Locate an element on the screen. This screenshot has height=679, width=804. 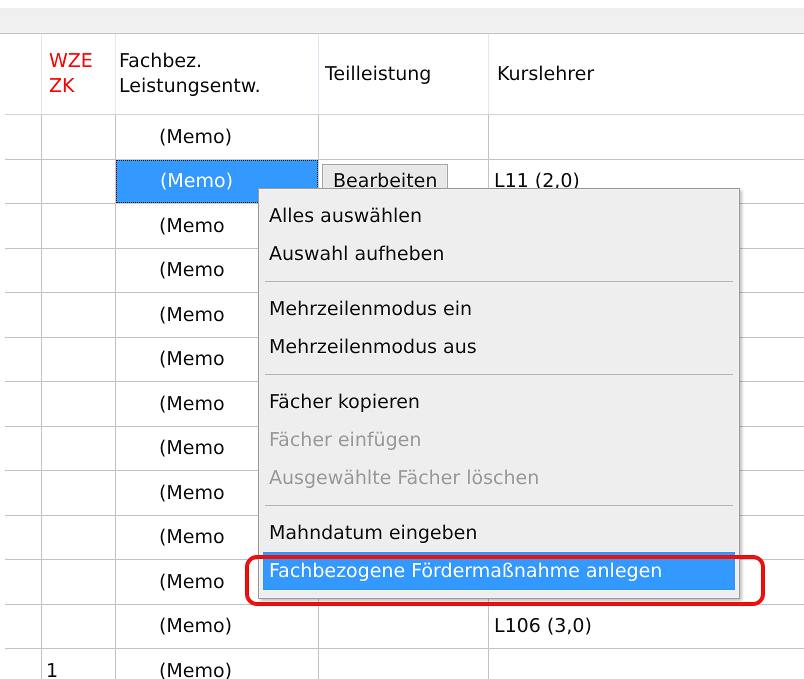
menu-item: Mahndatum eingeben is located at coordinates (499, 533).